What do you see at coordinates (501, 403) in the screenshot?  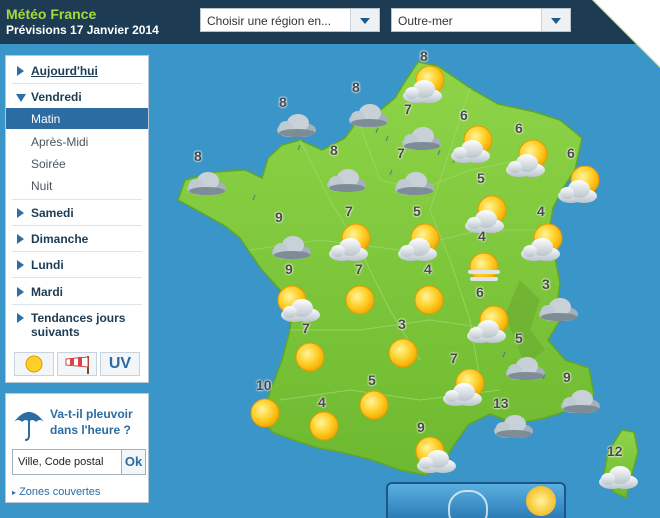 I see `temperature-label: 13` at bounding box center [501, 403].